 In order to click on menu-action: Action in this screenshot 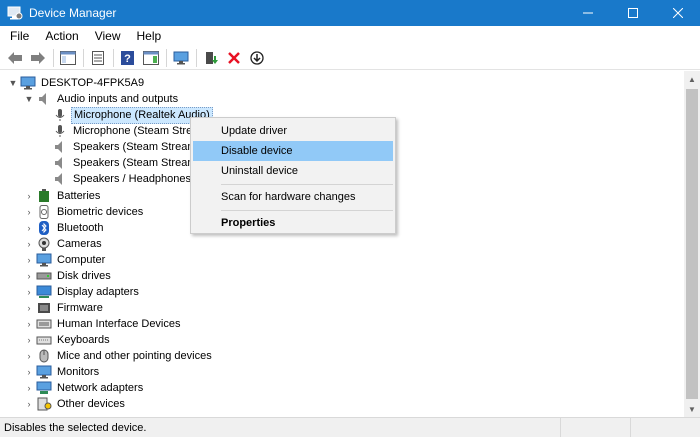, I will do `click(61, 36)`.